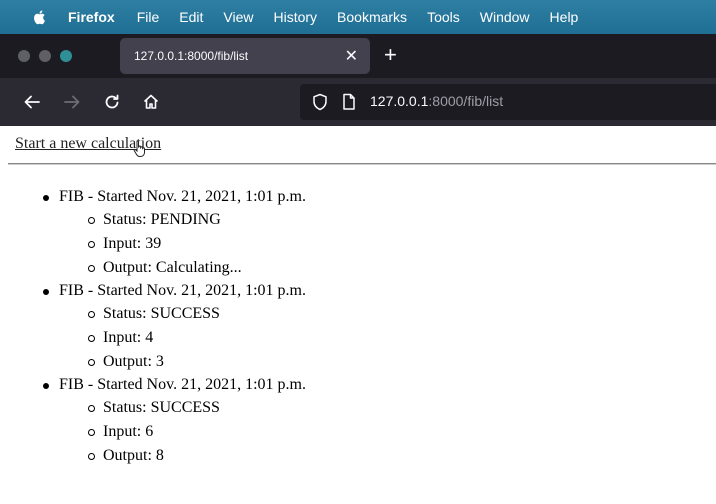  I want to click on tab-close-icon: ✕, so click(351, 56).